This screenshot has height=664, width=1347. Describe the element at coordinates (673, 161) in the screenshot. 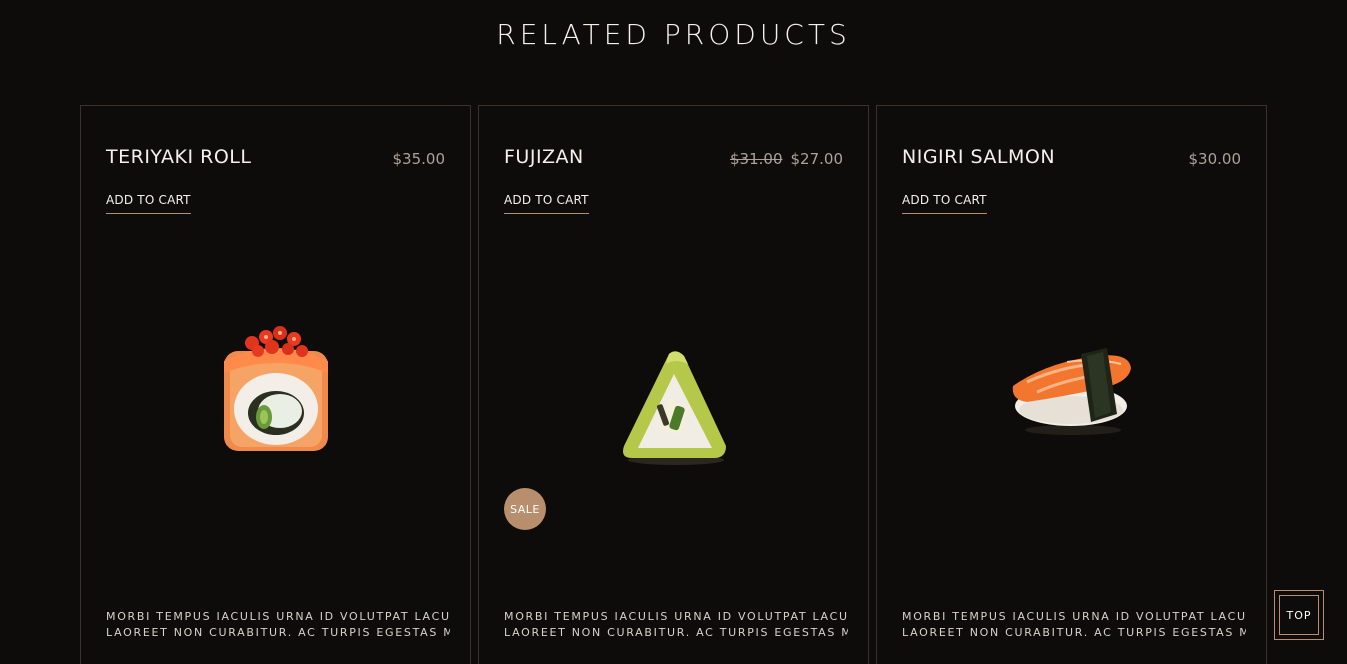

I see `card-header: FUJIZAN $31.00 $27.00` at that location.